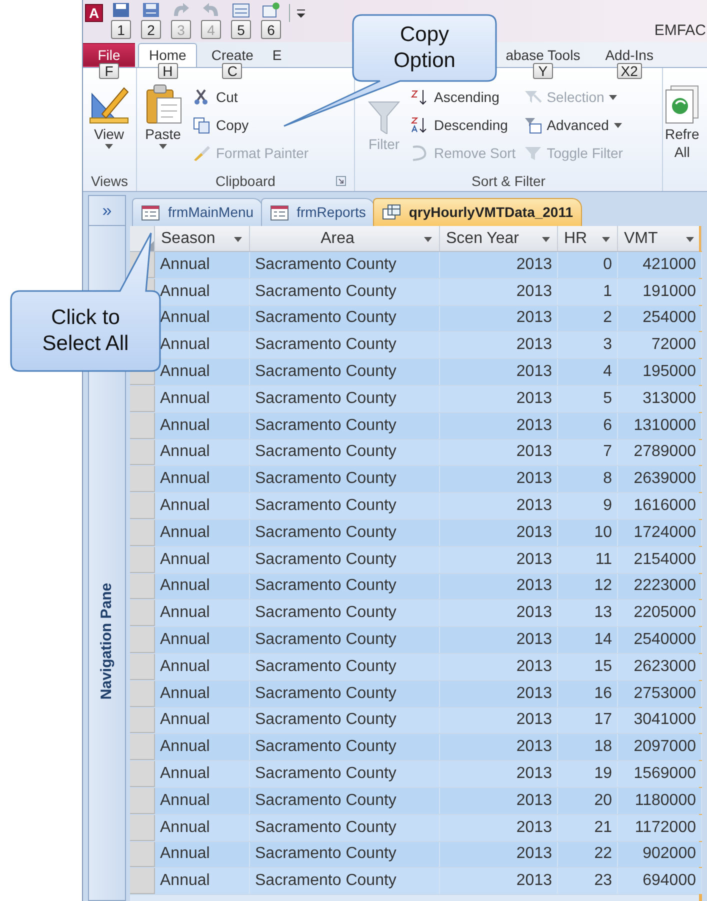 Image resolution: width=707 pixels, height=901 pixels. Describe the element at coordinates (317, 212) in the screenshot. I see `document-tab: frmReports` at that location.